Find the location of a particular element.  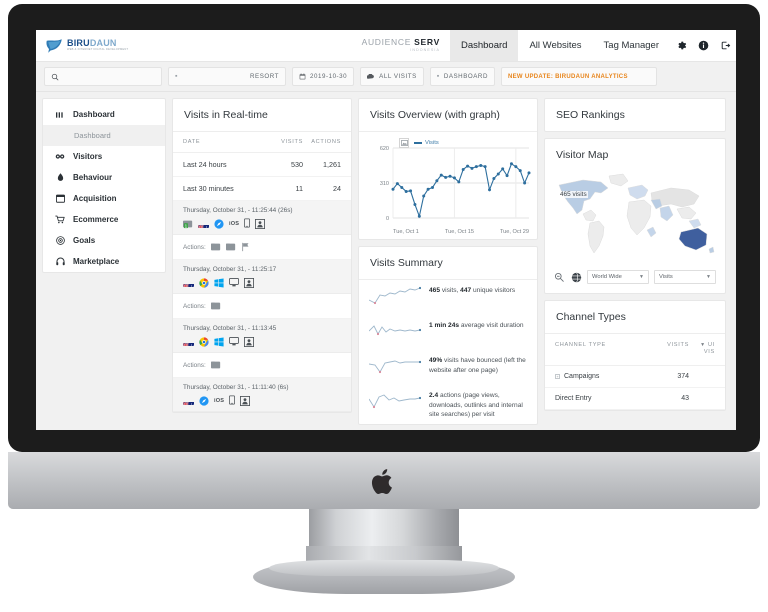

visit-icon-row: 1 iOS is located at coordinates (262, 223).